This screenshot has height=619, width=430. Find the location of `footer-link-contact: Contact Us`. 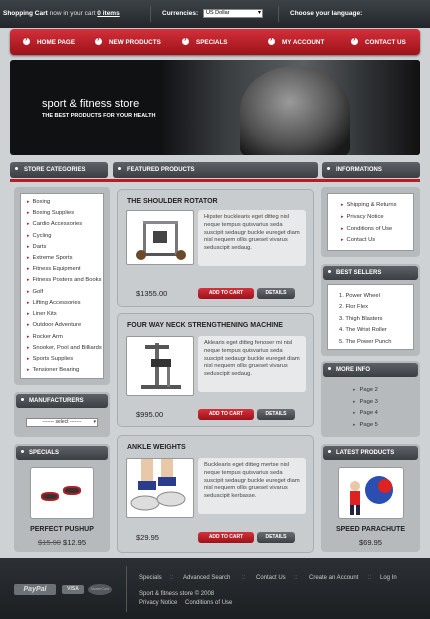

footer-link-contact: Contact Us is located at coordinates (271, 578).